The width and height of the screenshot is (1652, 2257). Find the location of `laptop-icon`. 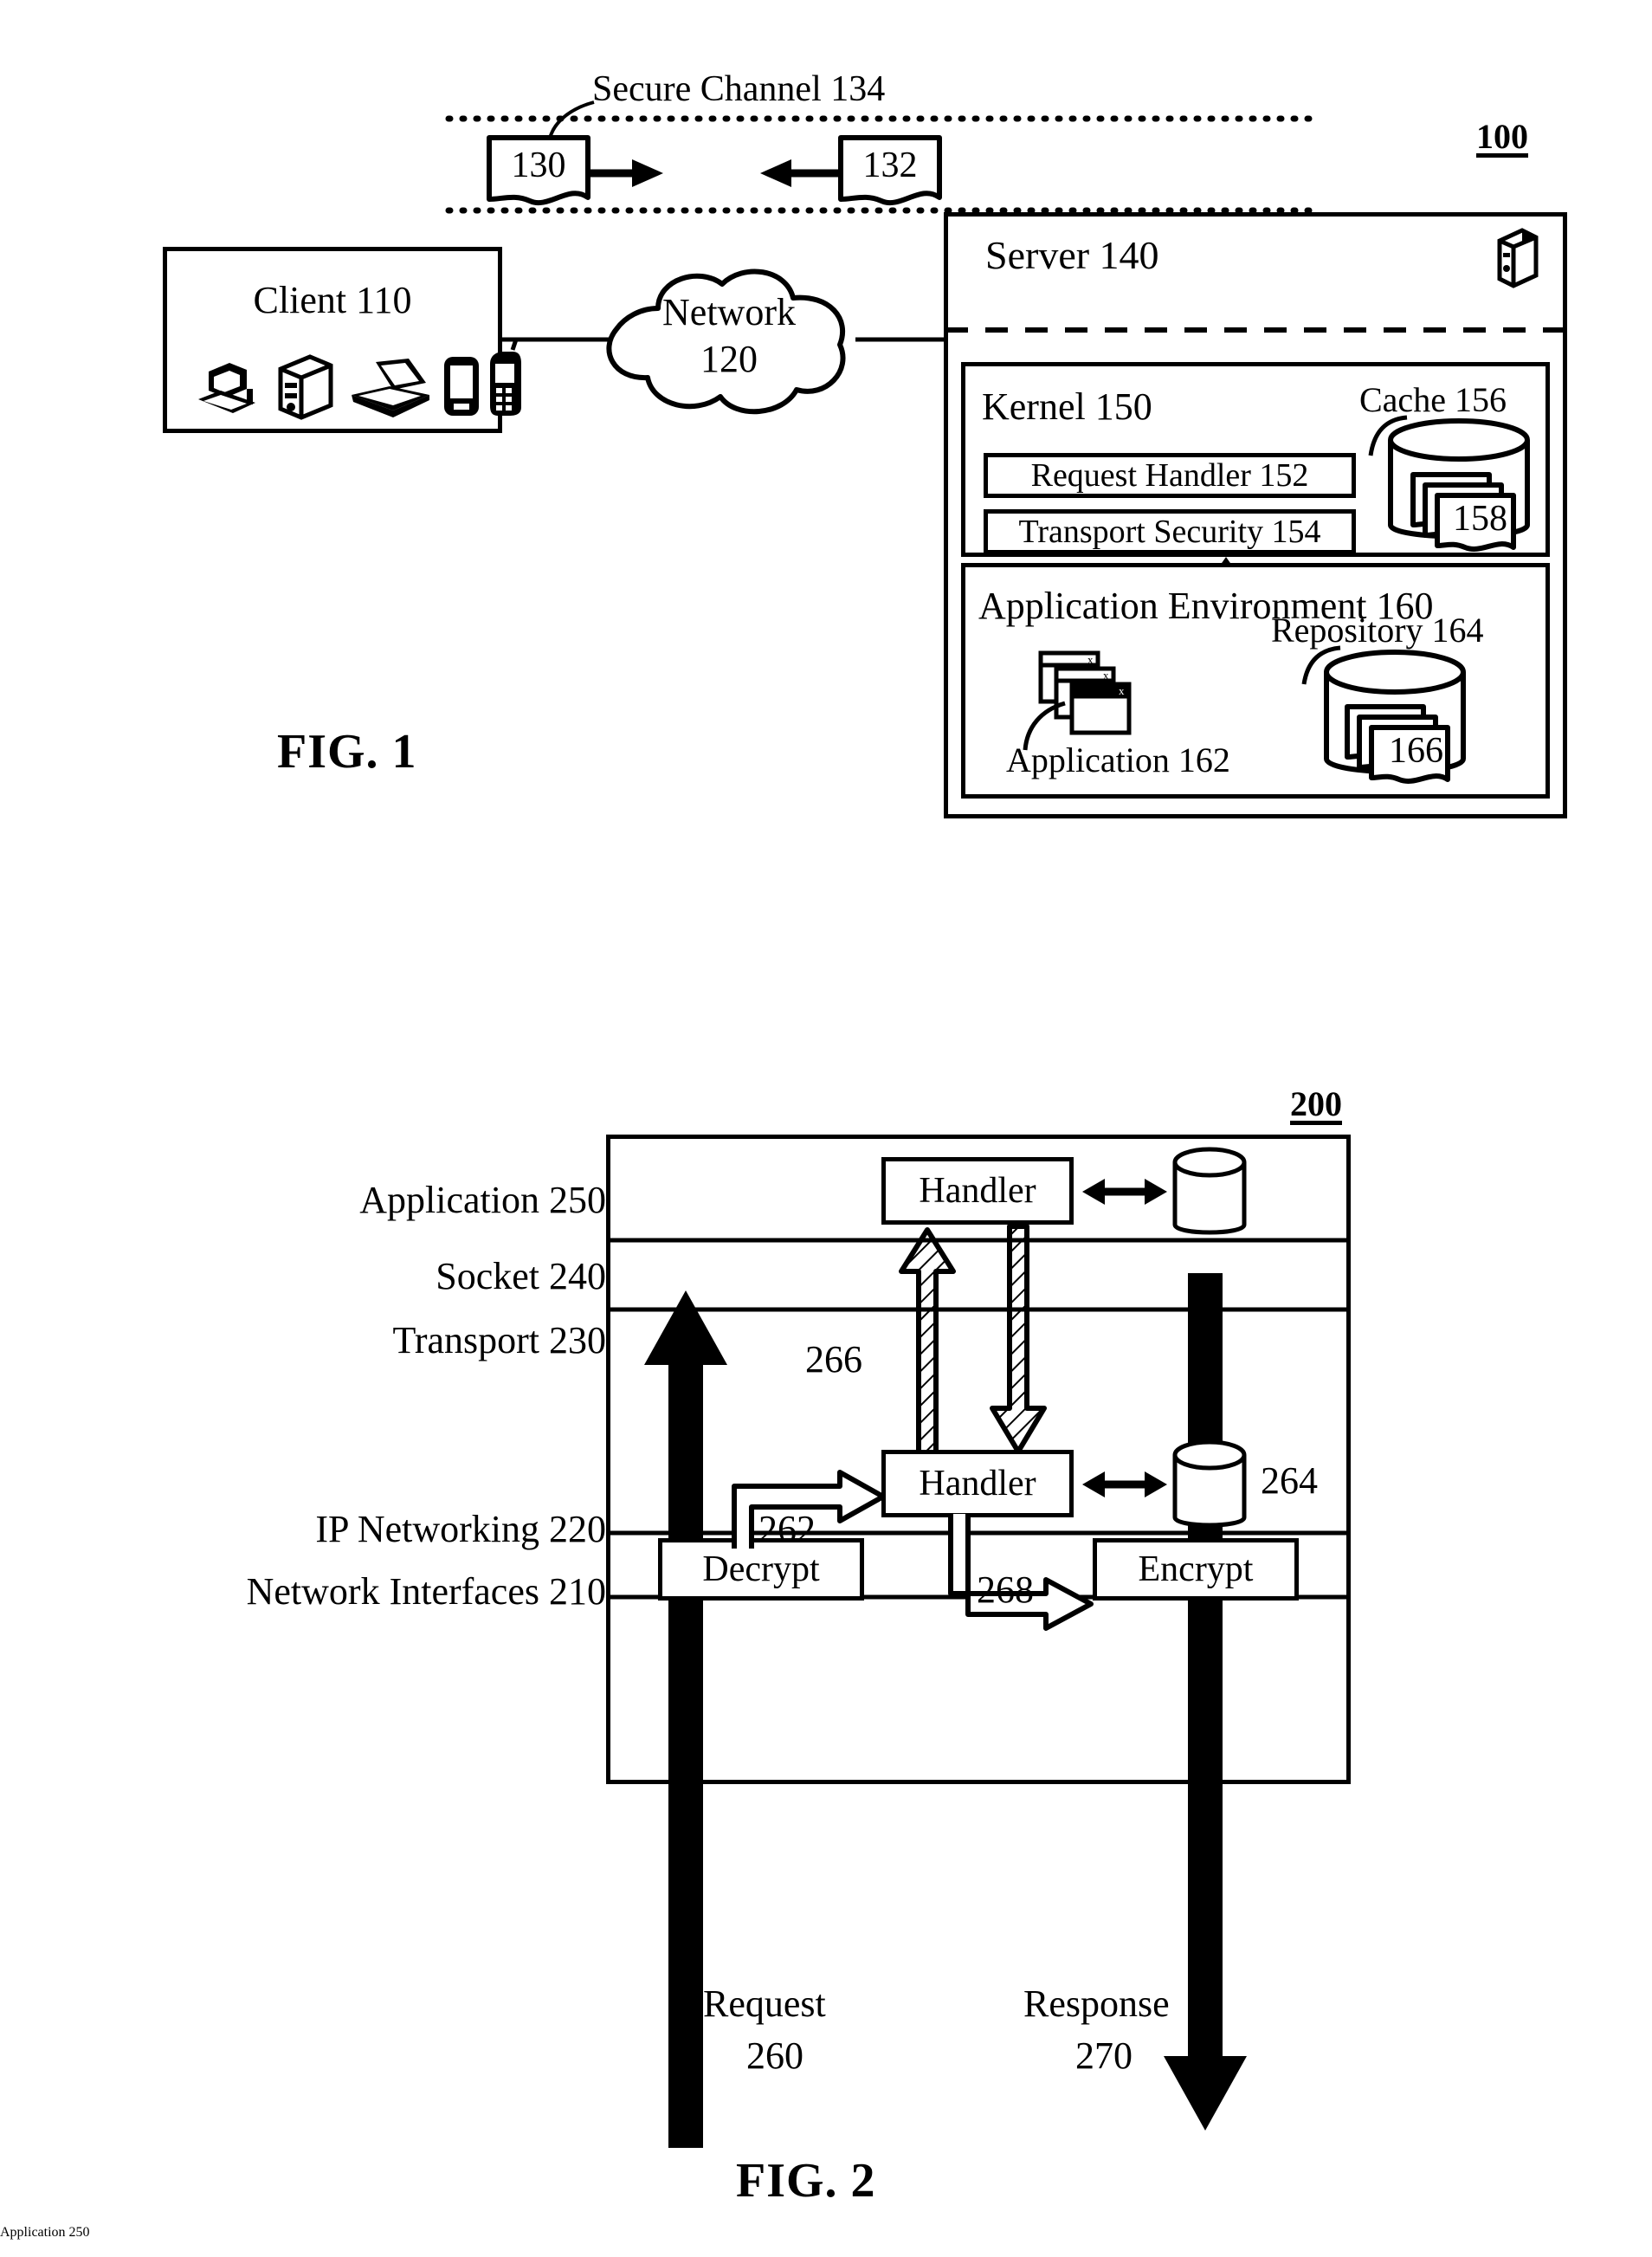

laptop-icon is located at coordinates (390, 388).